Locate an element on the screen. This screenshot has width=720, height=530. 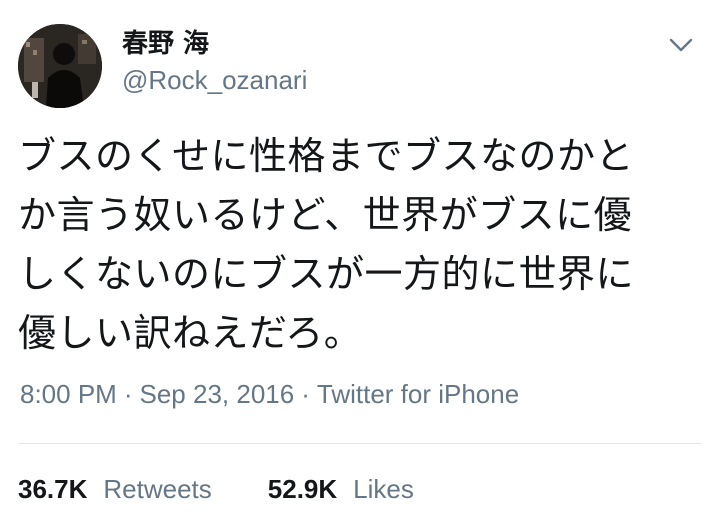
display-name: 春野 海 is located at coordinates (214, 44).